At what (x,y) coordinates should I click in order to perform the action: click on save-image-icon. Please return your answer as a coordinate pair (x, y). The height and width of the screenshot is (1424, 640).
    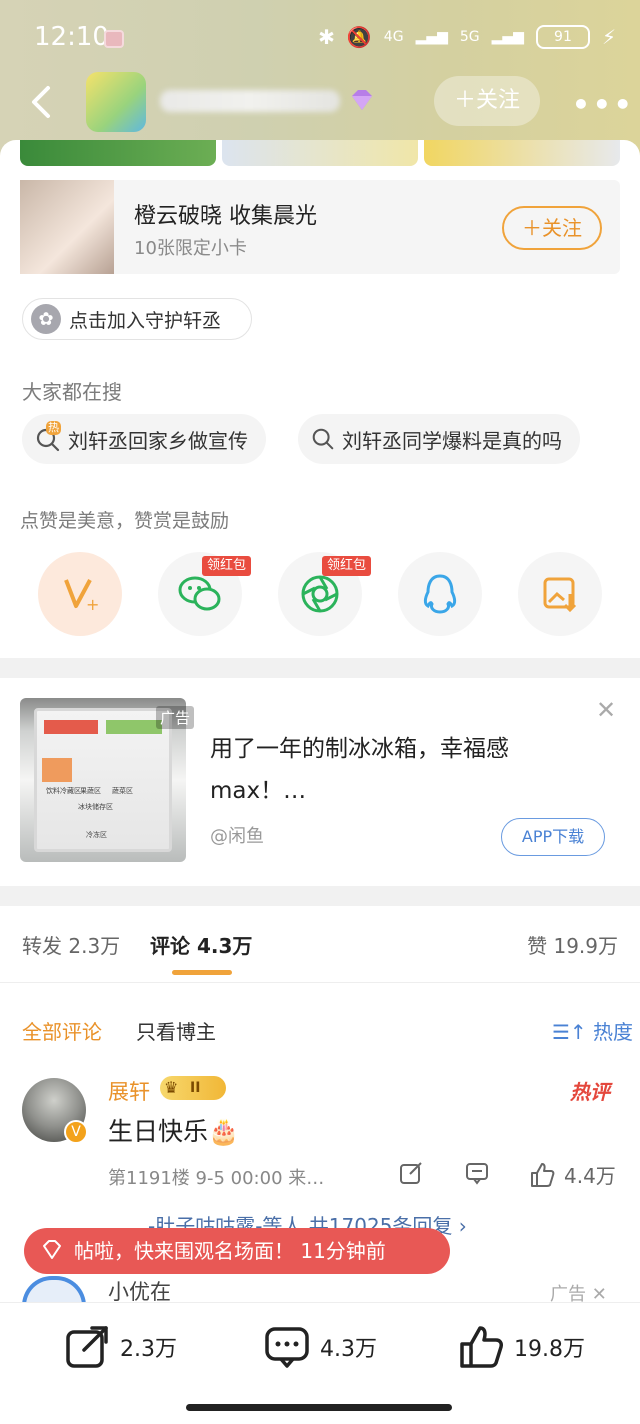
    Looking at the image, I should click on (560, 595).